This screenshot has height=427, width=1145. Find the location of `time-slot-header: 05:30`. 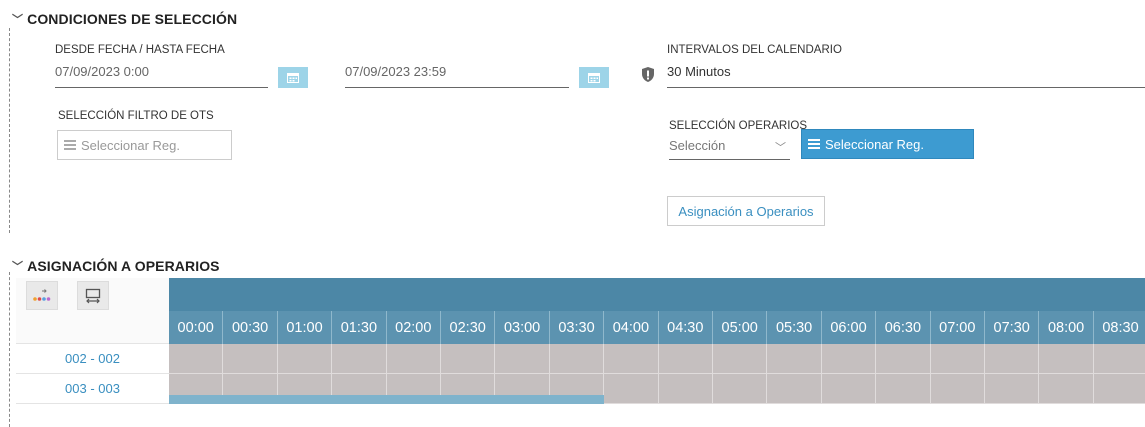

time-slot-header: 05:30 is located at coordinates (794, 327).